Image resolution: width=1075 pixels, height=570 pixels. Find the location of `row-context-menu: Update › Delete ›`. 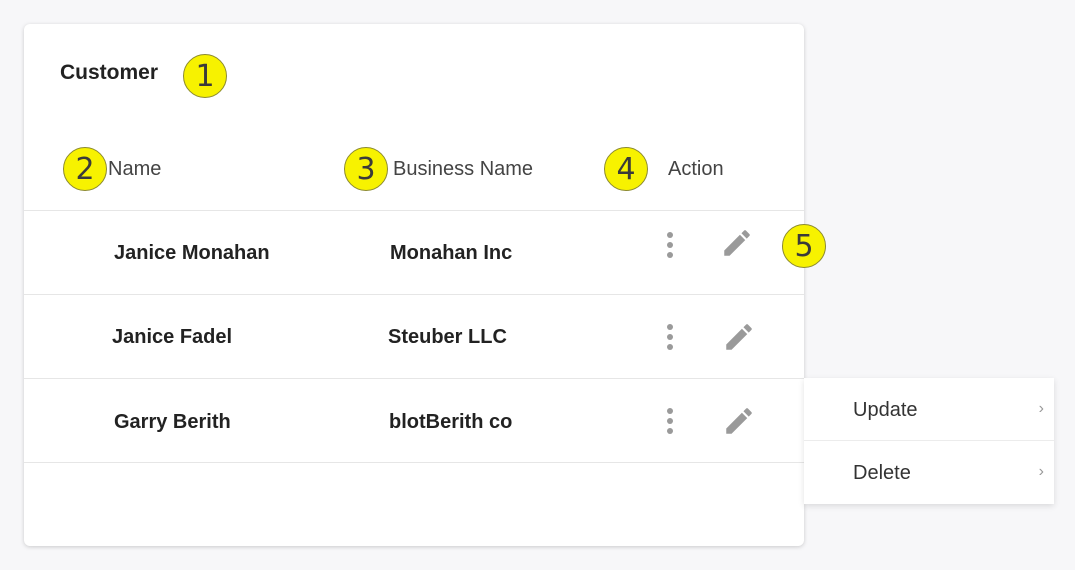

row-context-menu: Update › Delete › is located at coordinates (929, 441).